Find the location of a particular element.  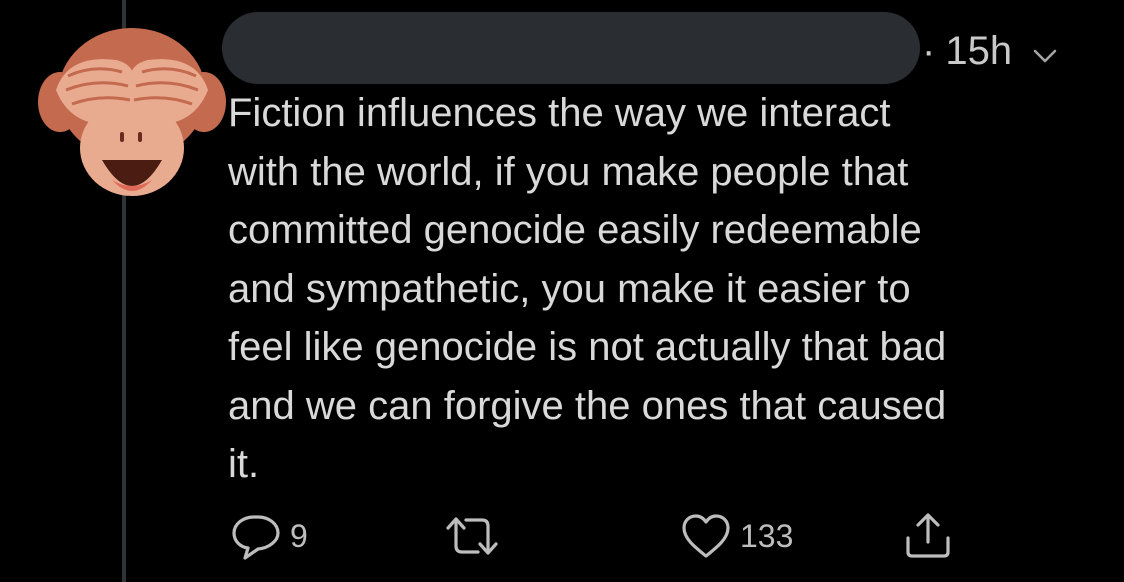

reply-button: 9 is located at coordinates (268, 536).